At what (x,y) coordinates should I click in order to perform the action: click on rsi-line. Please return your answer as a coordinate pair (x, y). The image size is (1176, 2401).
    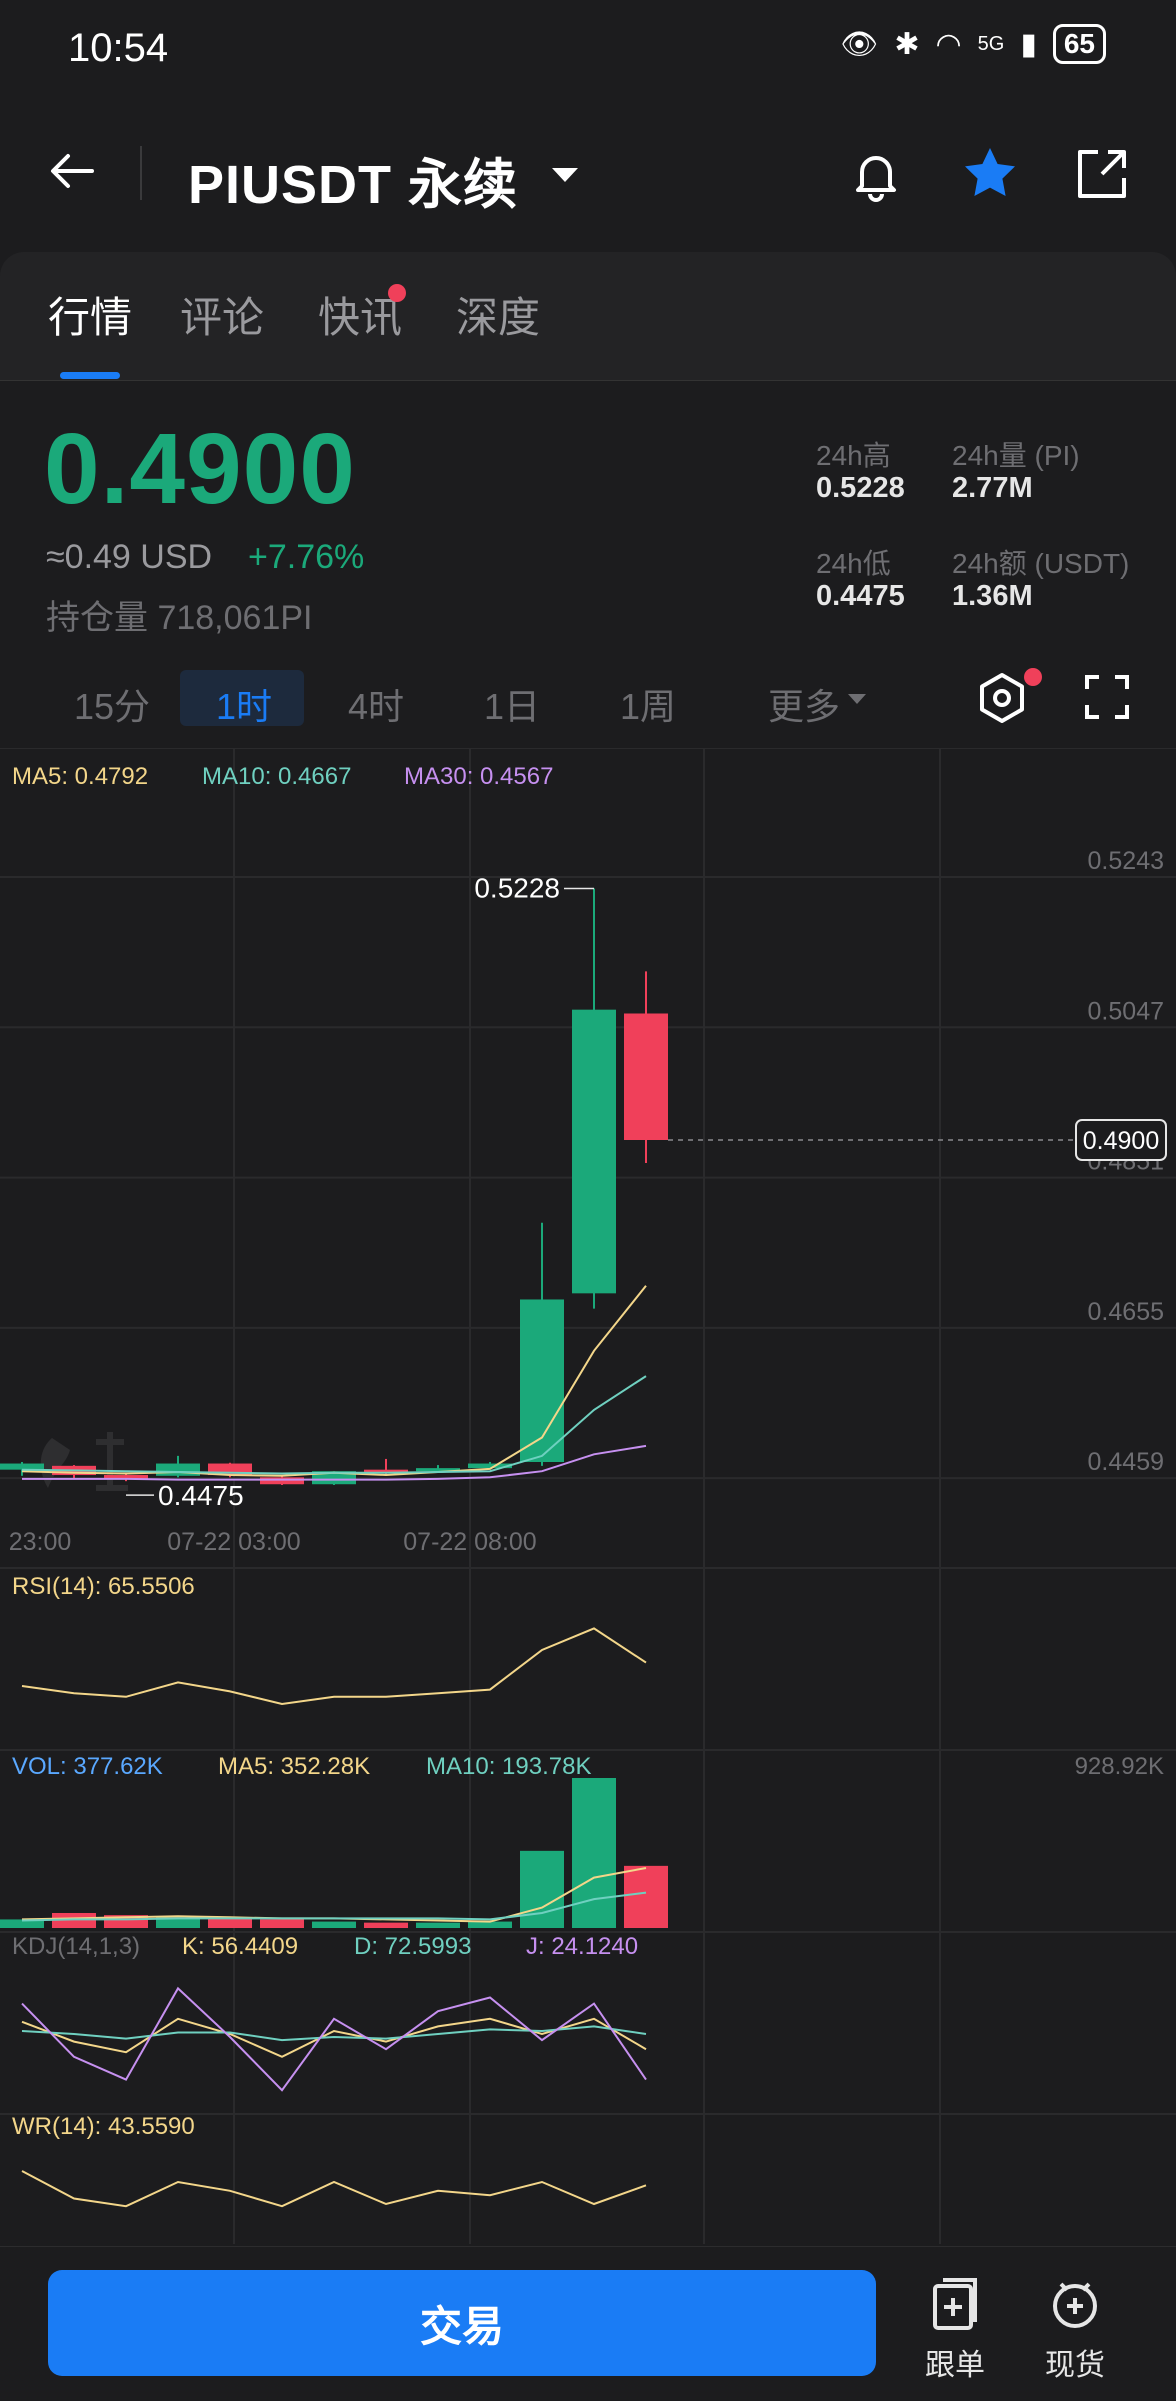
    Looking at the image, I should click on (334, 1666).